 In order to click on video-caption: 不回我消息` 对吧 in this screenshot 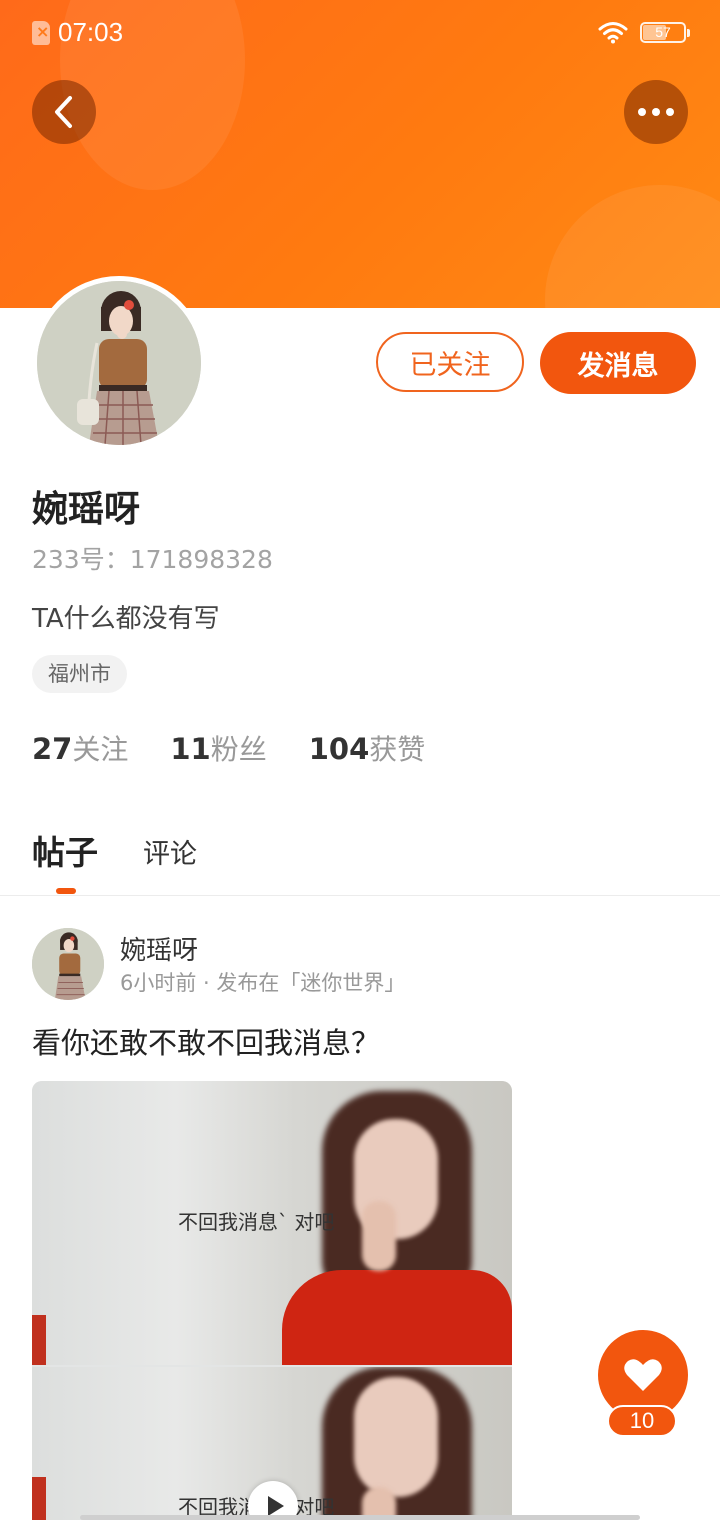, I will do `click(256, 1222)`.